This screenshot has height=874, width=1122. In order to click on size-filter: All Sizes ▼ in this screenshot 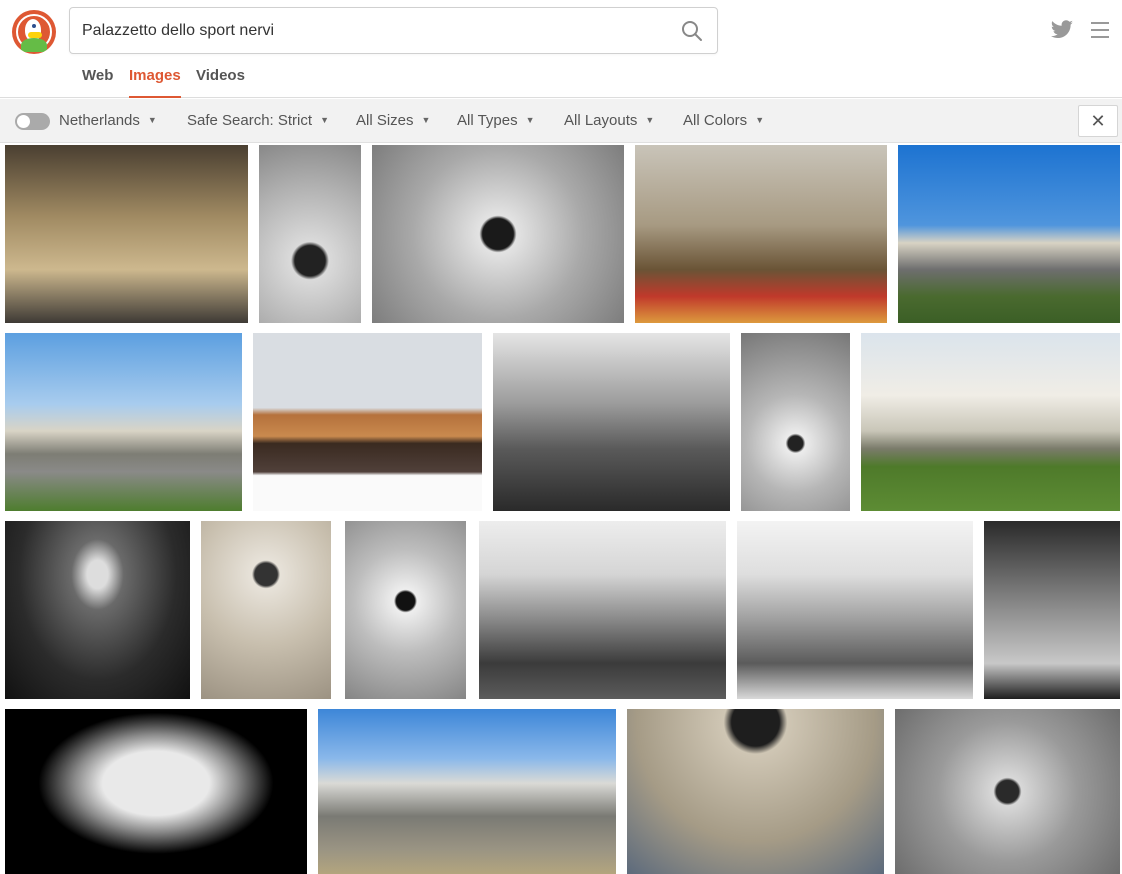, I will do `click(393, 120)`.